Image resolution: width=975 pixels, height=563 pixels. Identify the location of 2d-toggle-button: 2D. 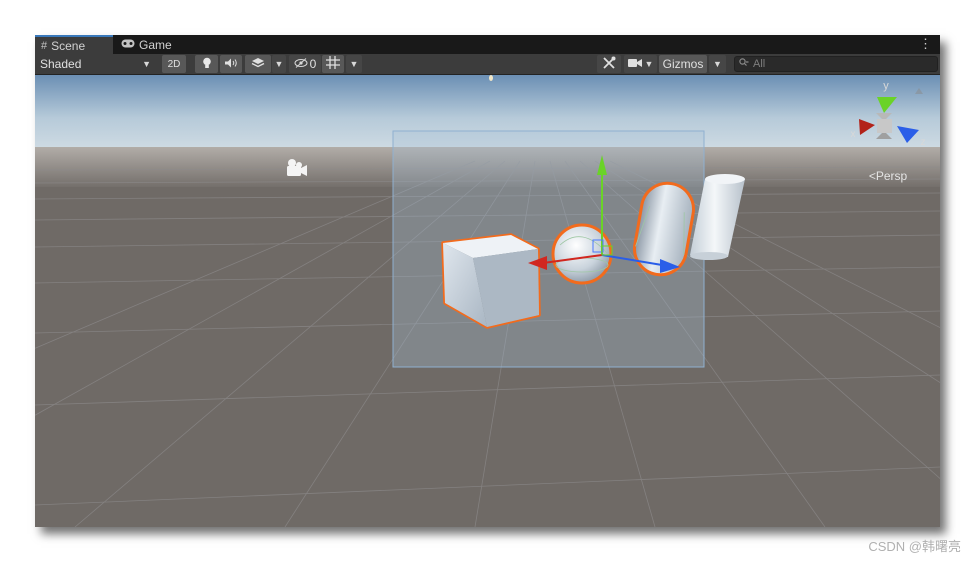
(174, 64).